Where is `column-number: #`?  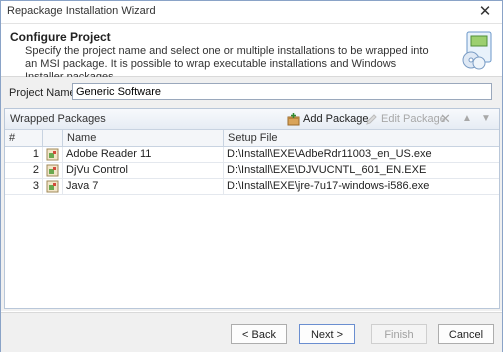 column-number: # is located at coordinates (24, 138).